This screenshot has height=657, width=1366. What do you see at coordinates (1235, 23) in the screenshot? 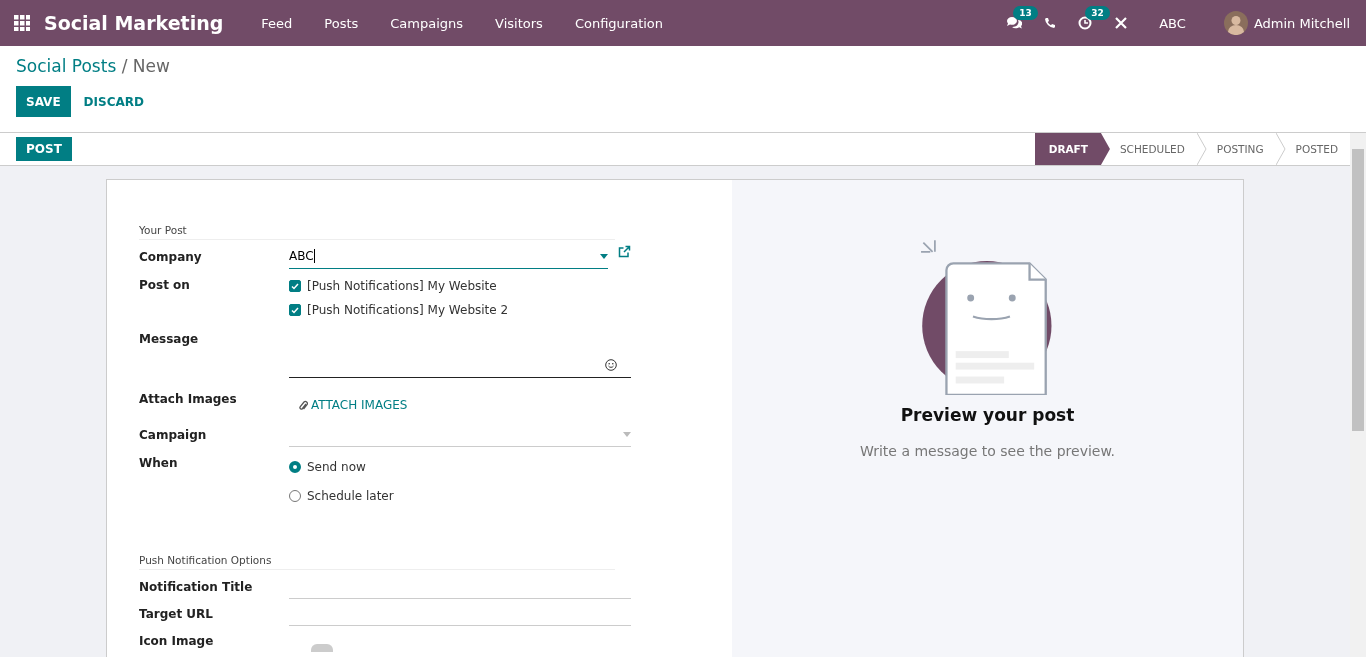
I see `user-avatar` at bounding box center [1235, 23].